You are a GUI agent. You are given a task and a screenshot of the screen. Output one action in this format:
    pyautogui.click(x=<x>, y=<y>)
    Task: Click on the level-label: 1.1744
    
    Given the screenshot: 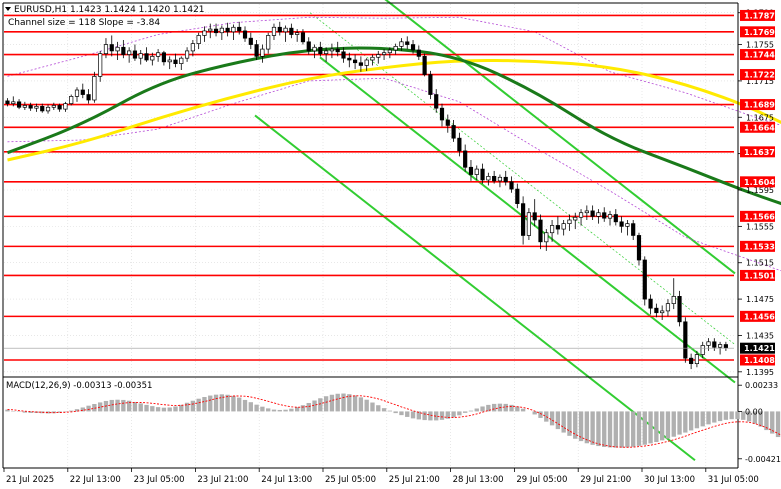 What is the action you would take?
    pyautogui.click(x=757, y=55)
    